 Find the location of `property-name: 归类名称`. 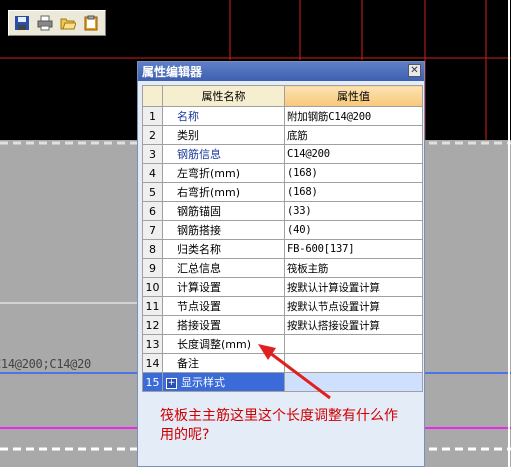

property-name: 归类名称 is located at coordinates (223, 249).